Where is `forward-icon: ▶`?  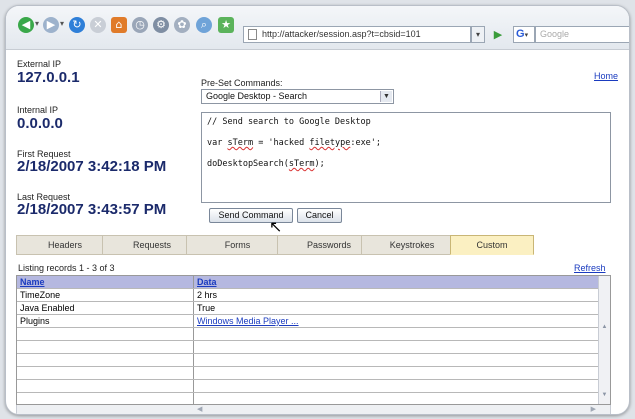 forward-icon: ▶ is located at coordinates (51, 25).